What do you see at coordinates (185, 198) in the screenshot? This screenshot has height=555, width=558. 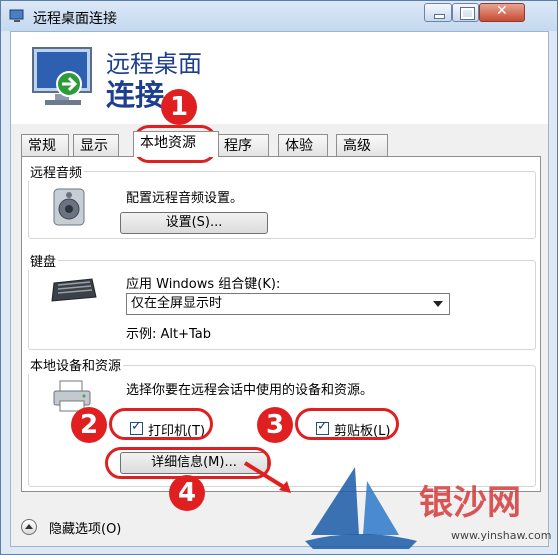 I see `remote-audio-description: 配置远程音频设置。` at bounding box center [185, 198].